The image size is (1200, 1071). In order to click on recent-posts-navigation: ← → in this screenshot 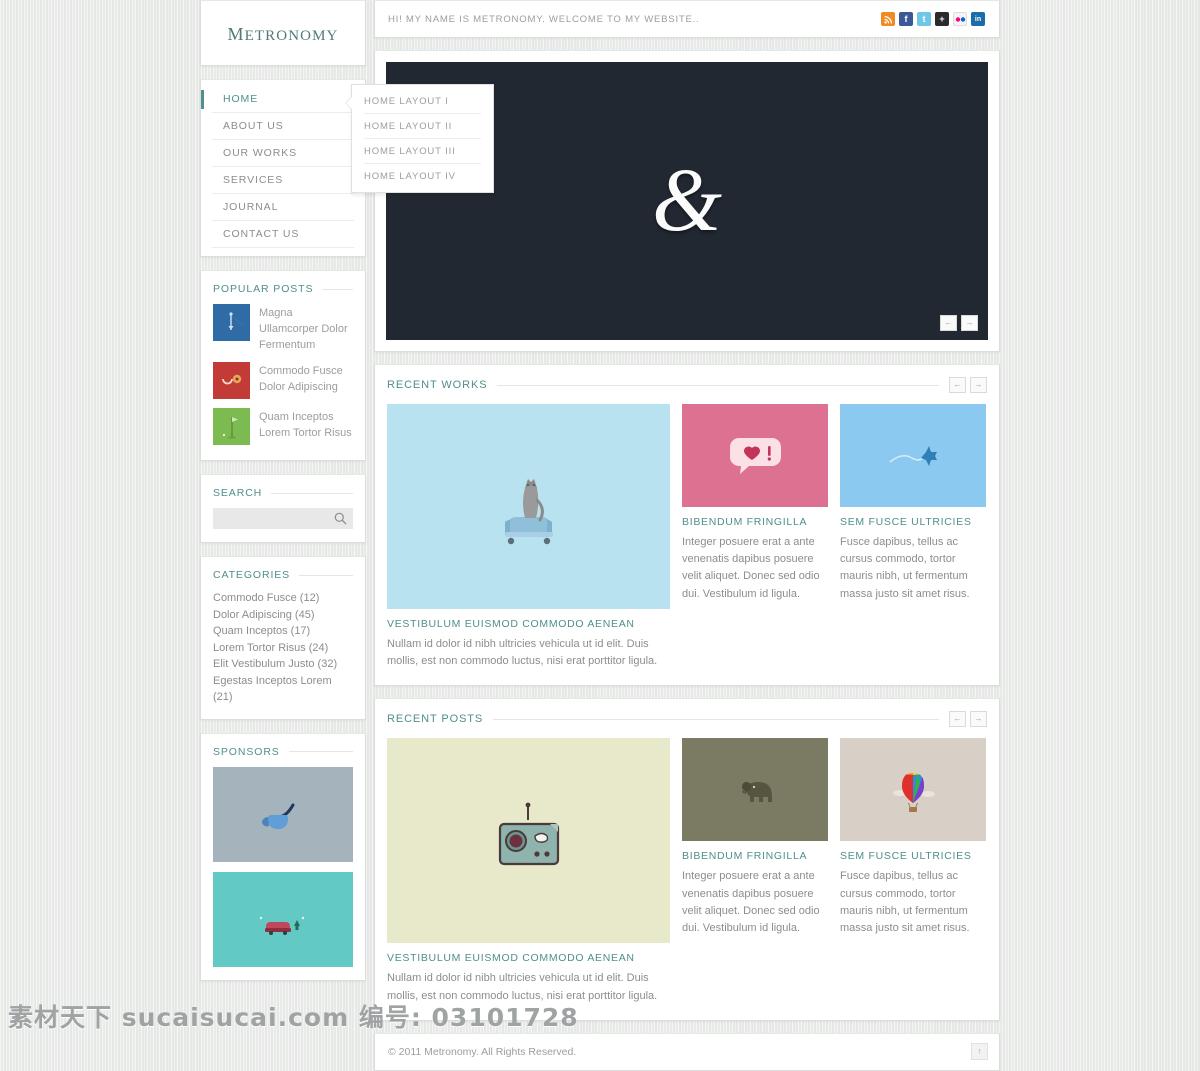, I will do `click(968, 719)`.